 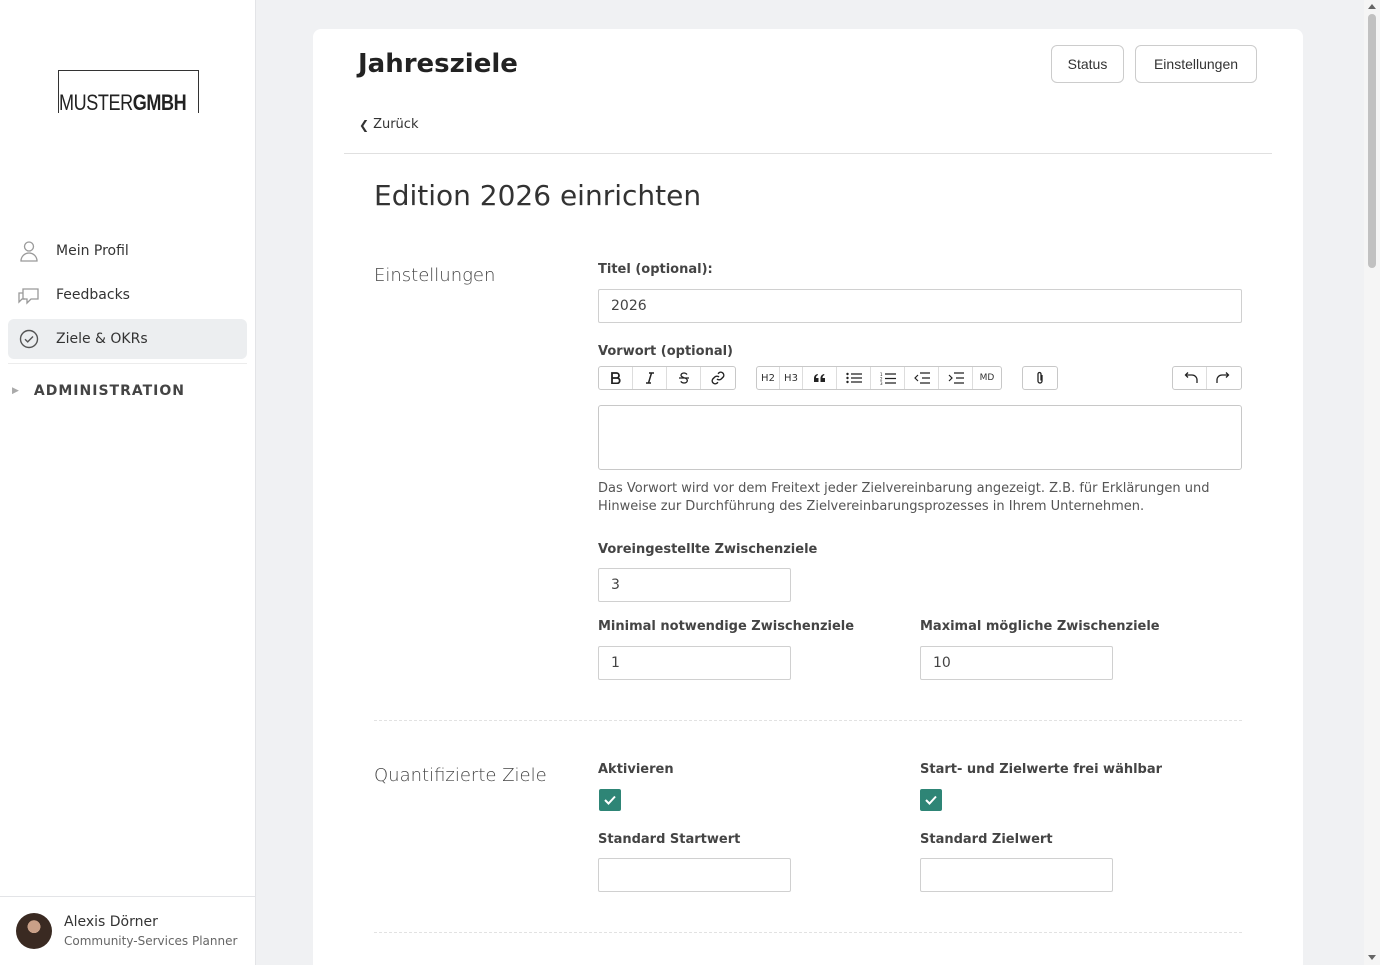 I want to click on editor-toolbar-format, so click(x=667, y=378).